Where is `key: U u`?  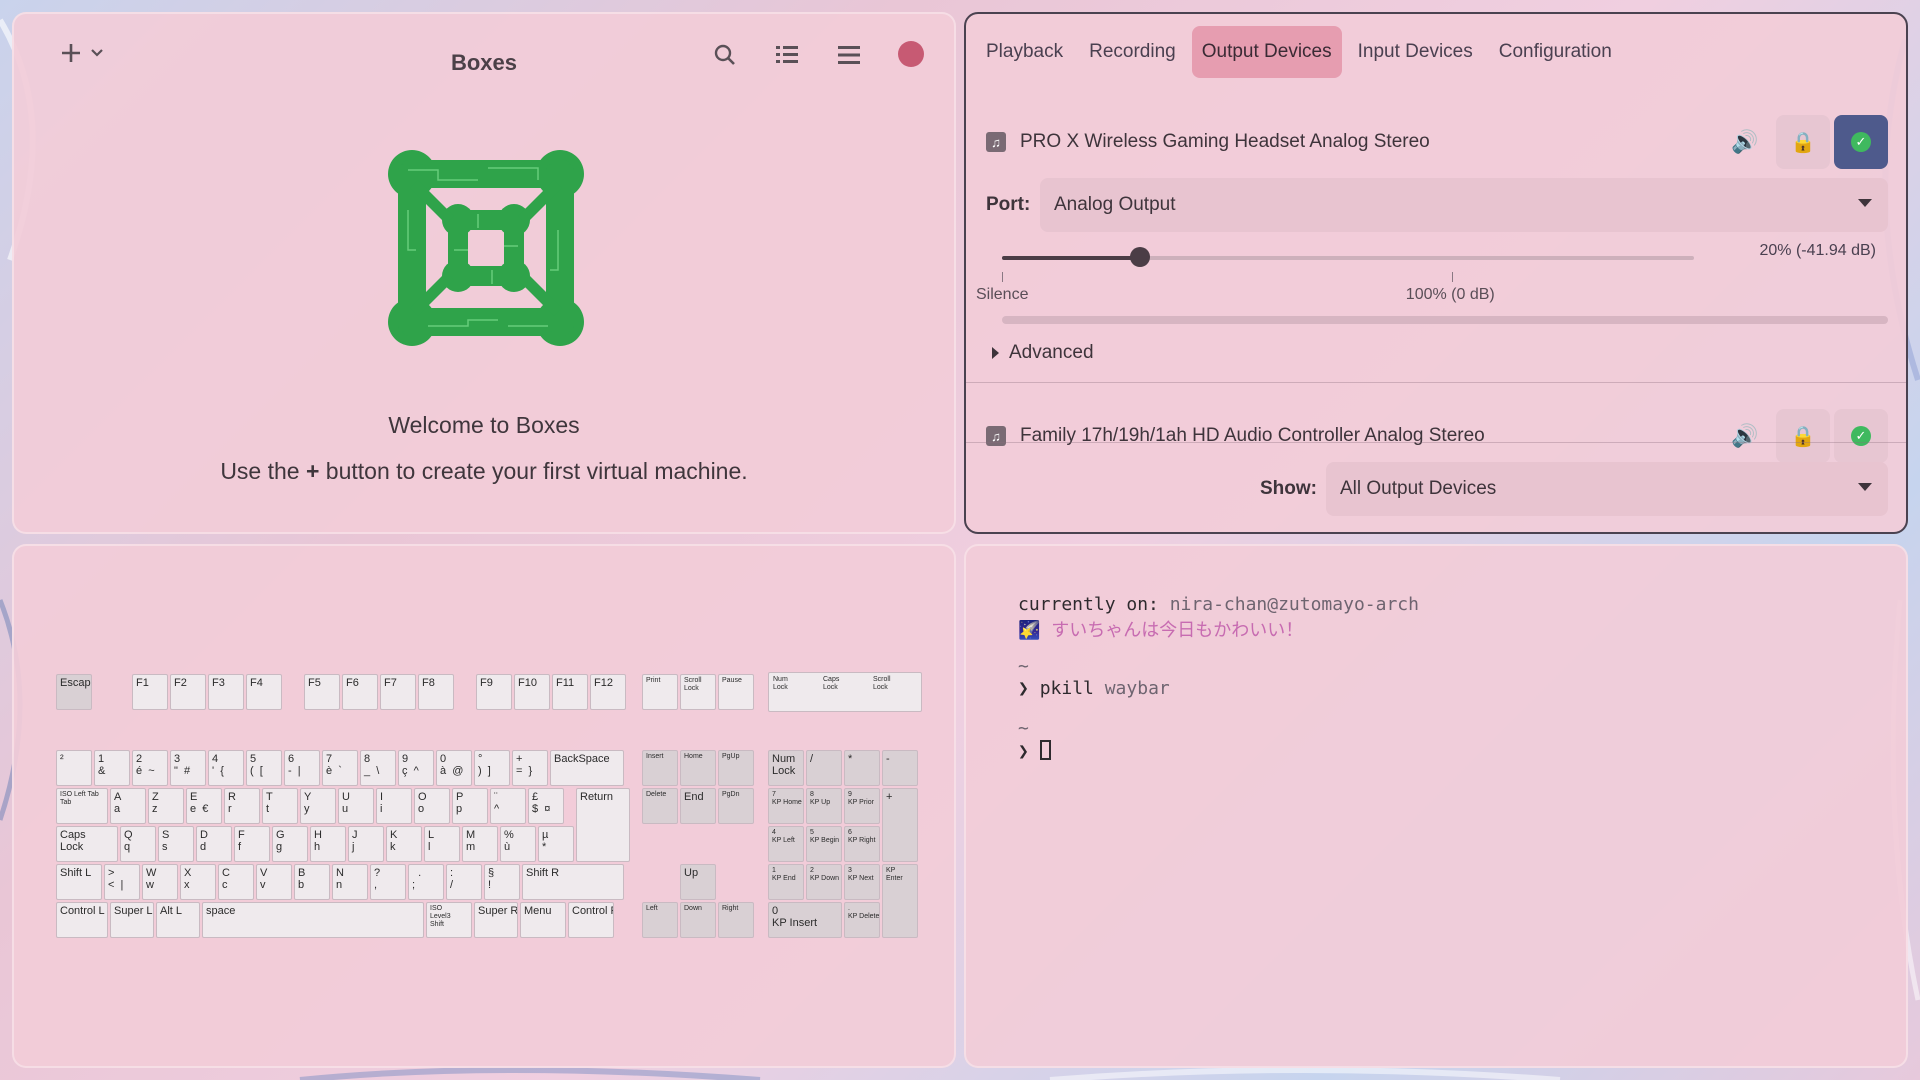 key: U u is located at coordinates (356, 806).